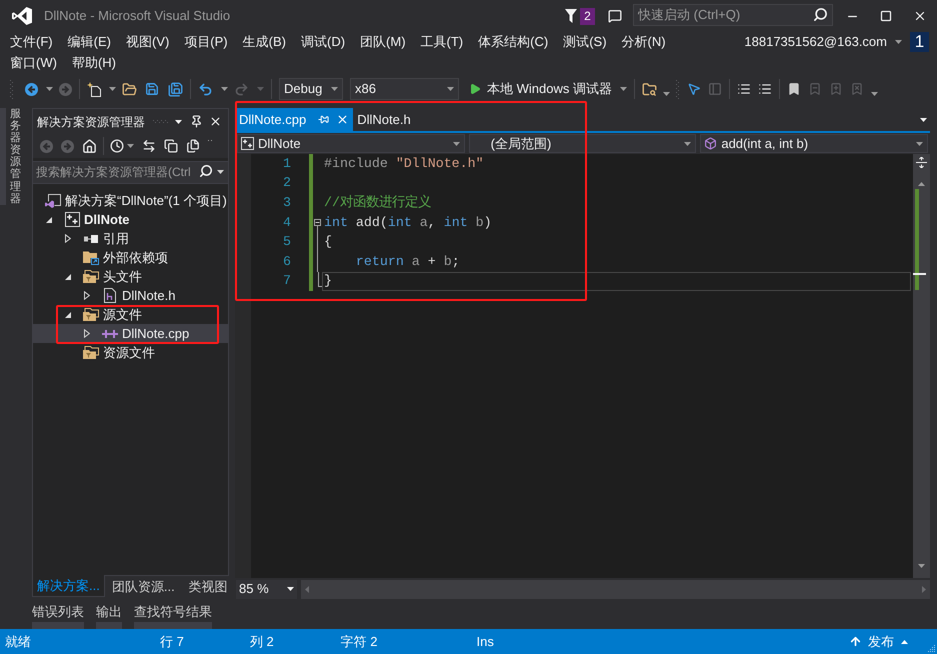 Image resolution: width=937 pixels, height=654 pixels. I want to click on menu-item: 视图(V), so click(148, 42).